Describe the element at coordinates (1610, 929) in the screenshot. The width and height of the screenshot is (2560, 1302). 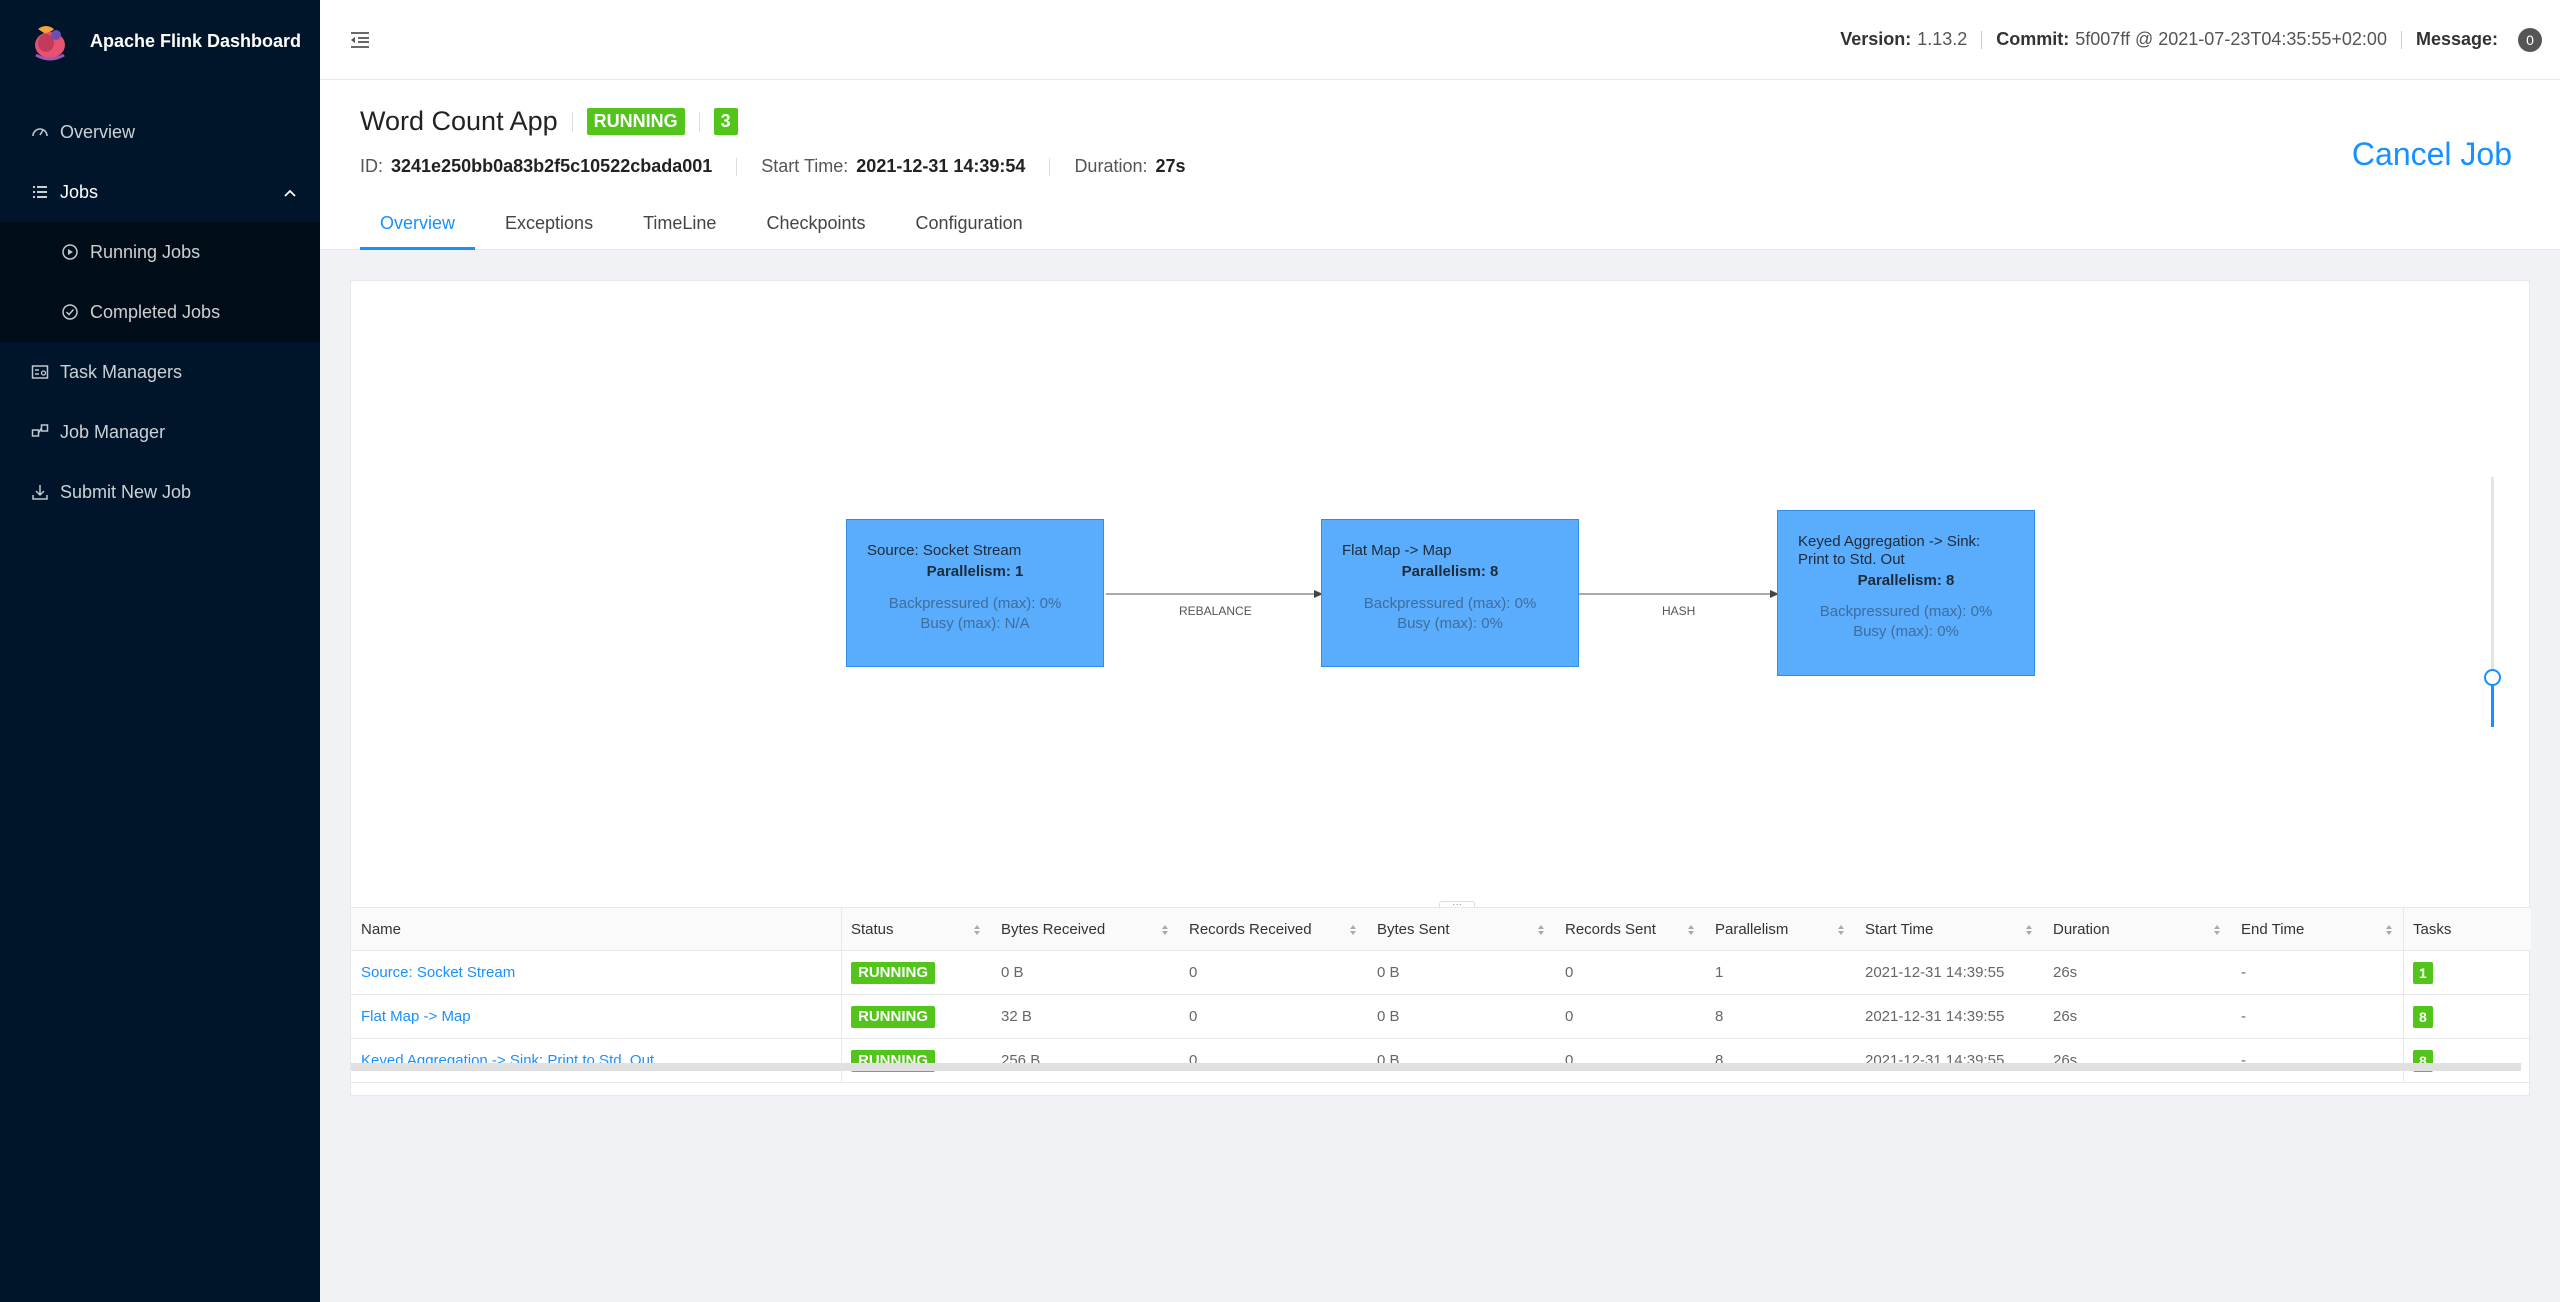
I see `column-header-label: Records Sent` at that location.